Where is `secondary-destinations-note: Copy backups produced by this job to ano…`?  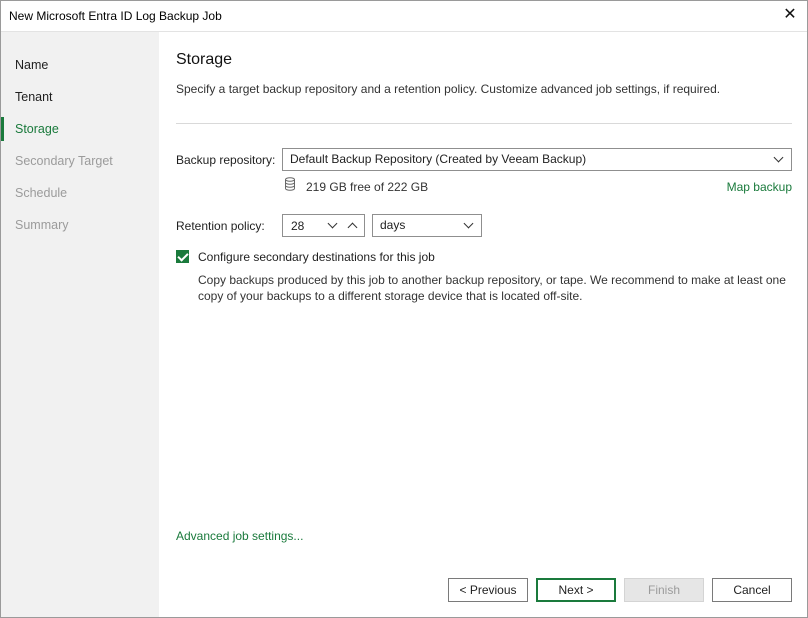 secondary-destinations-note: Copy backups produced by this job to ano… is located at coordinates (495, 288).